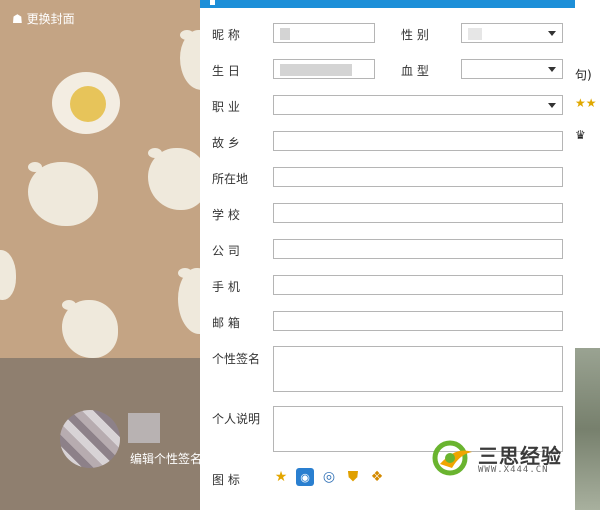  Describe the element at coordinates (418, 369) in the screenshot. I see `signature-textarea` at that location.